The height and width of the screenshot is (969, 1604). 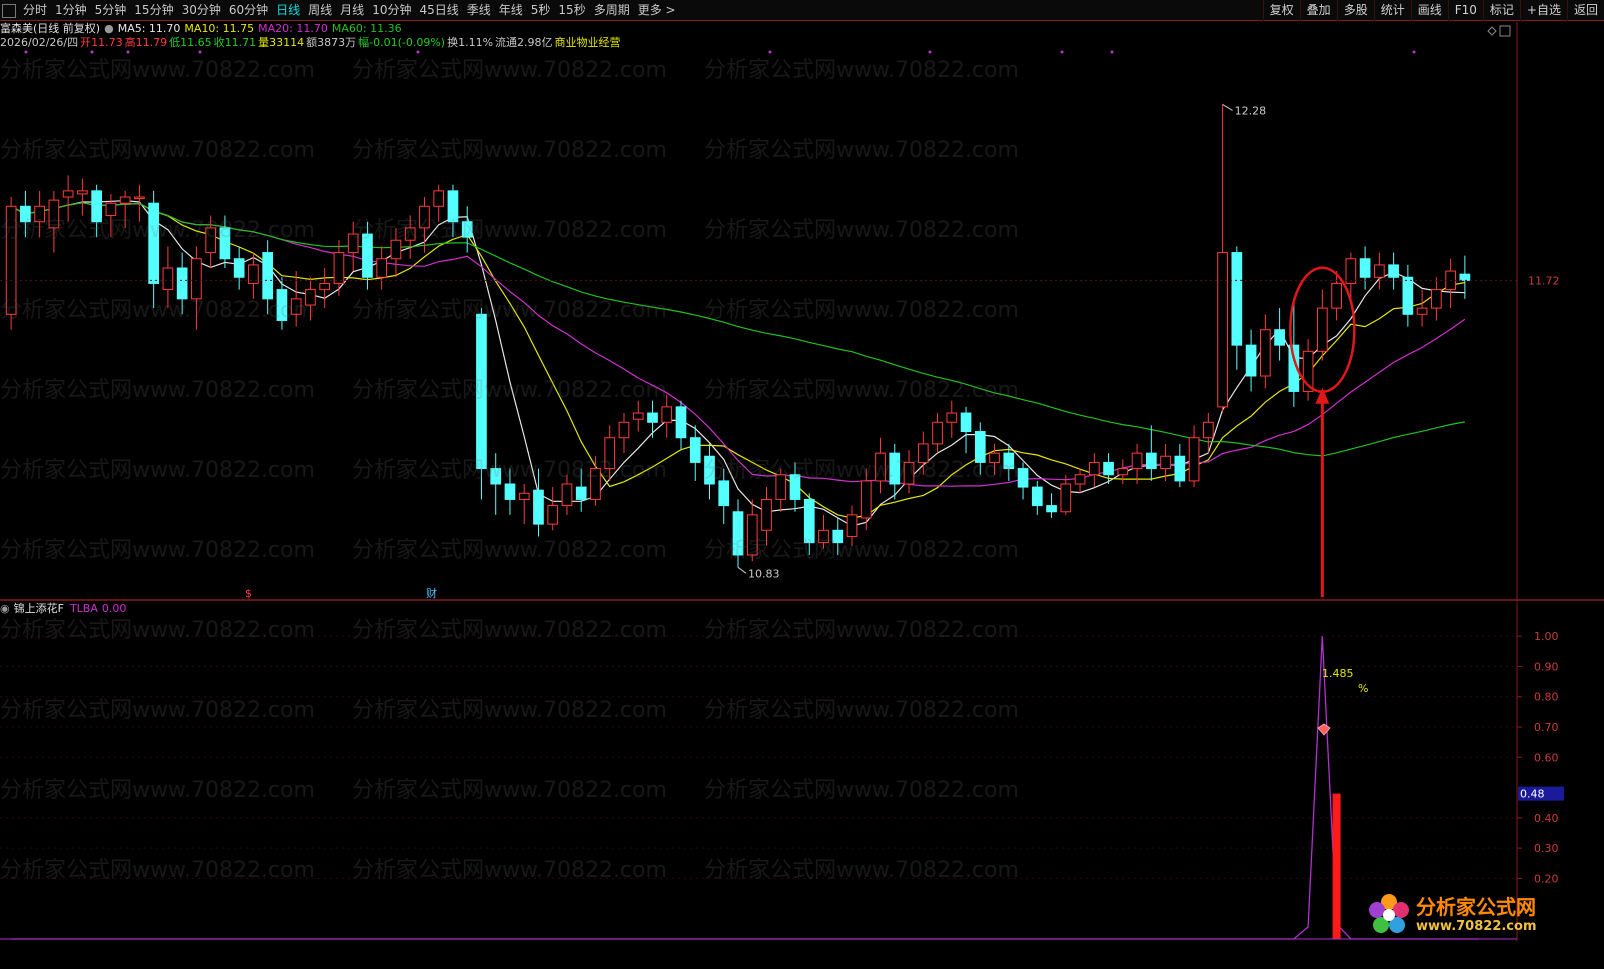 I want to click on period-tab: 周线, so click(x=320, y=10).